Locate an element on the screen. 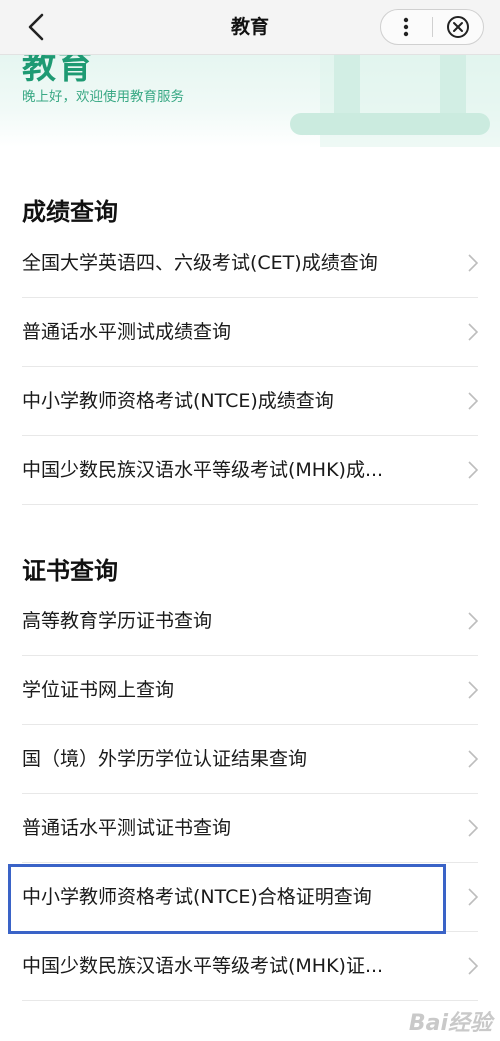 This screenshot has height=1041, width=500. list-item-cet-score: 全国大学英语四、六级考试(CET)成绩查询 is located at coordinates (250, 263).